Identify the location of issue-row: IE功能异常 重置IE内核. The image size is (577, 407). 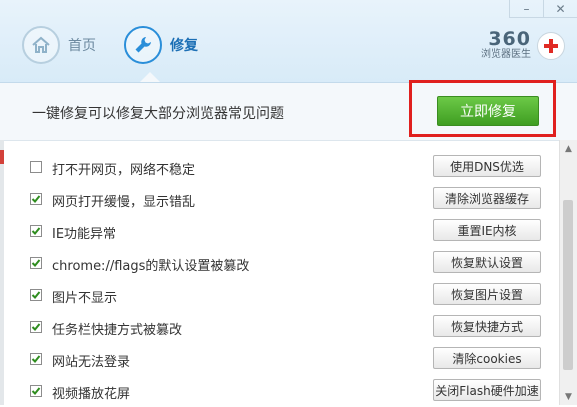
(290, 231).